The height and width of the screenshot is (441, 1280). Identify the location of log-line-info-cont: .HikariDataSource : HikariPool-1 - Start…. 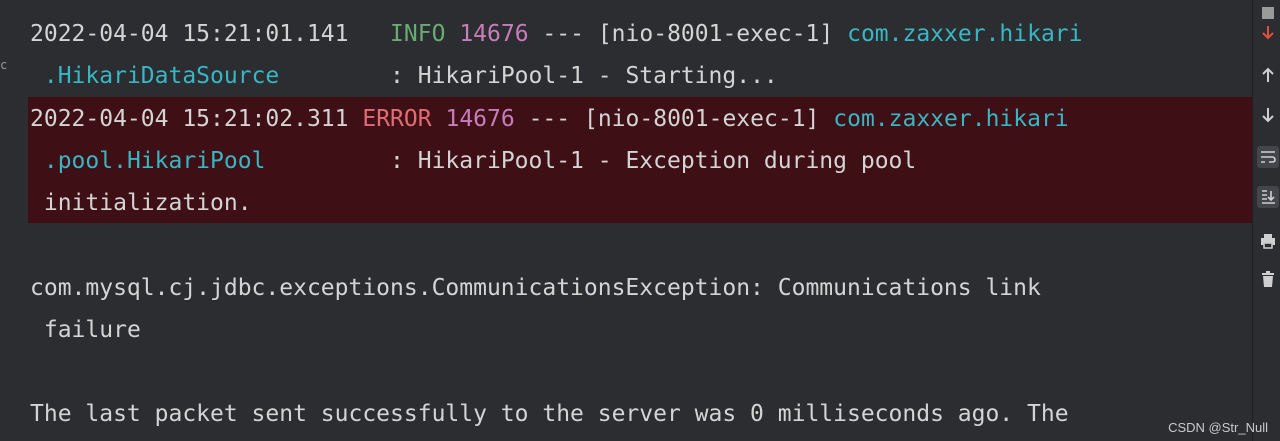
(630, 76).